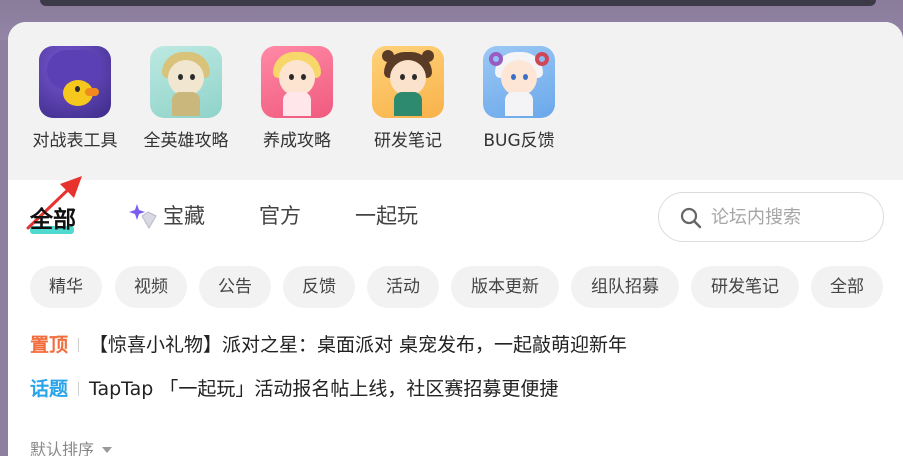 The width and height of the screenshot is (903, 456). I want to click on forum-search-box, so click(771, 217).